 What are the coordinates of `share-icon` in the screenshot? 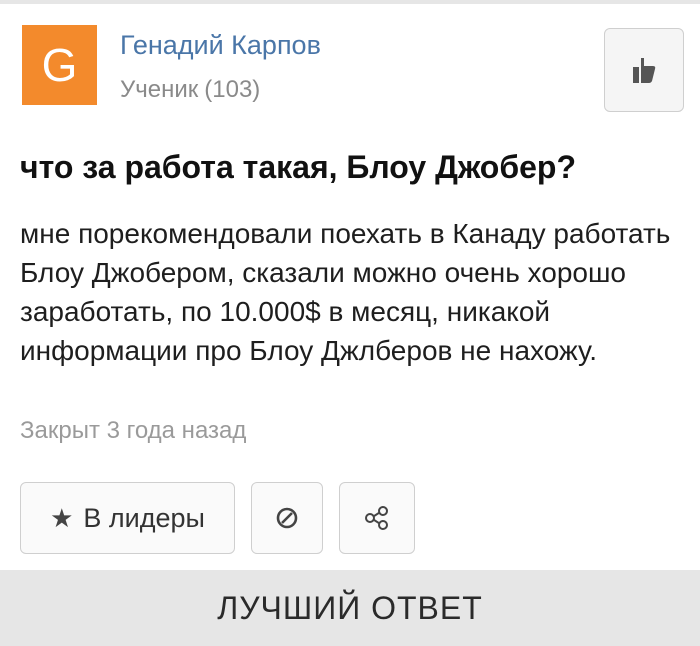 It's located at (376, 518).